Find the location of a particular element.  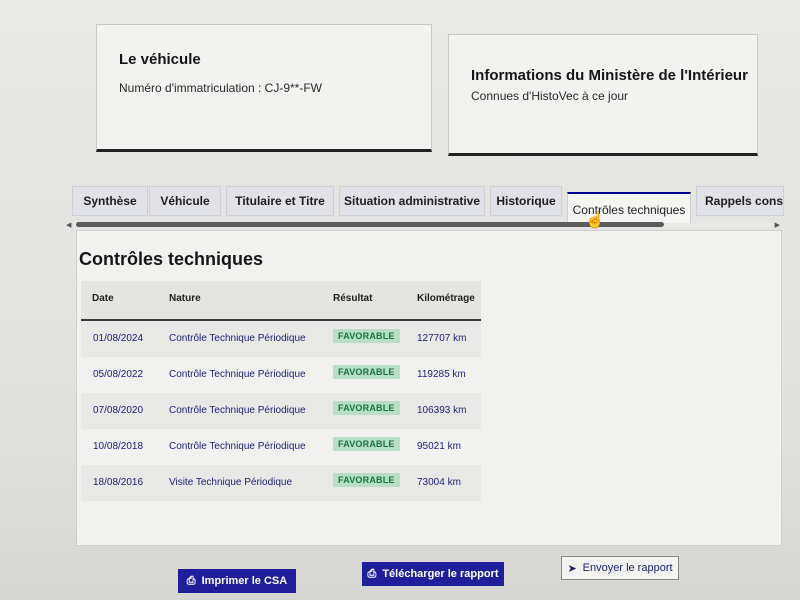

row-date: 18/08/2016 is located at coordinates (118, 482).